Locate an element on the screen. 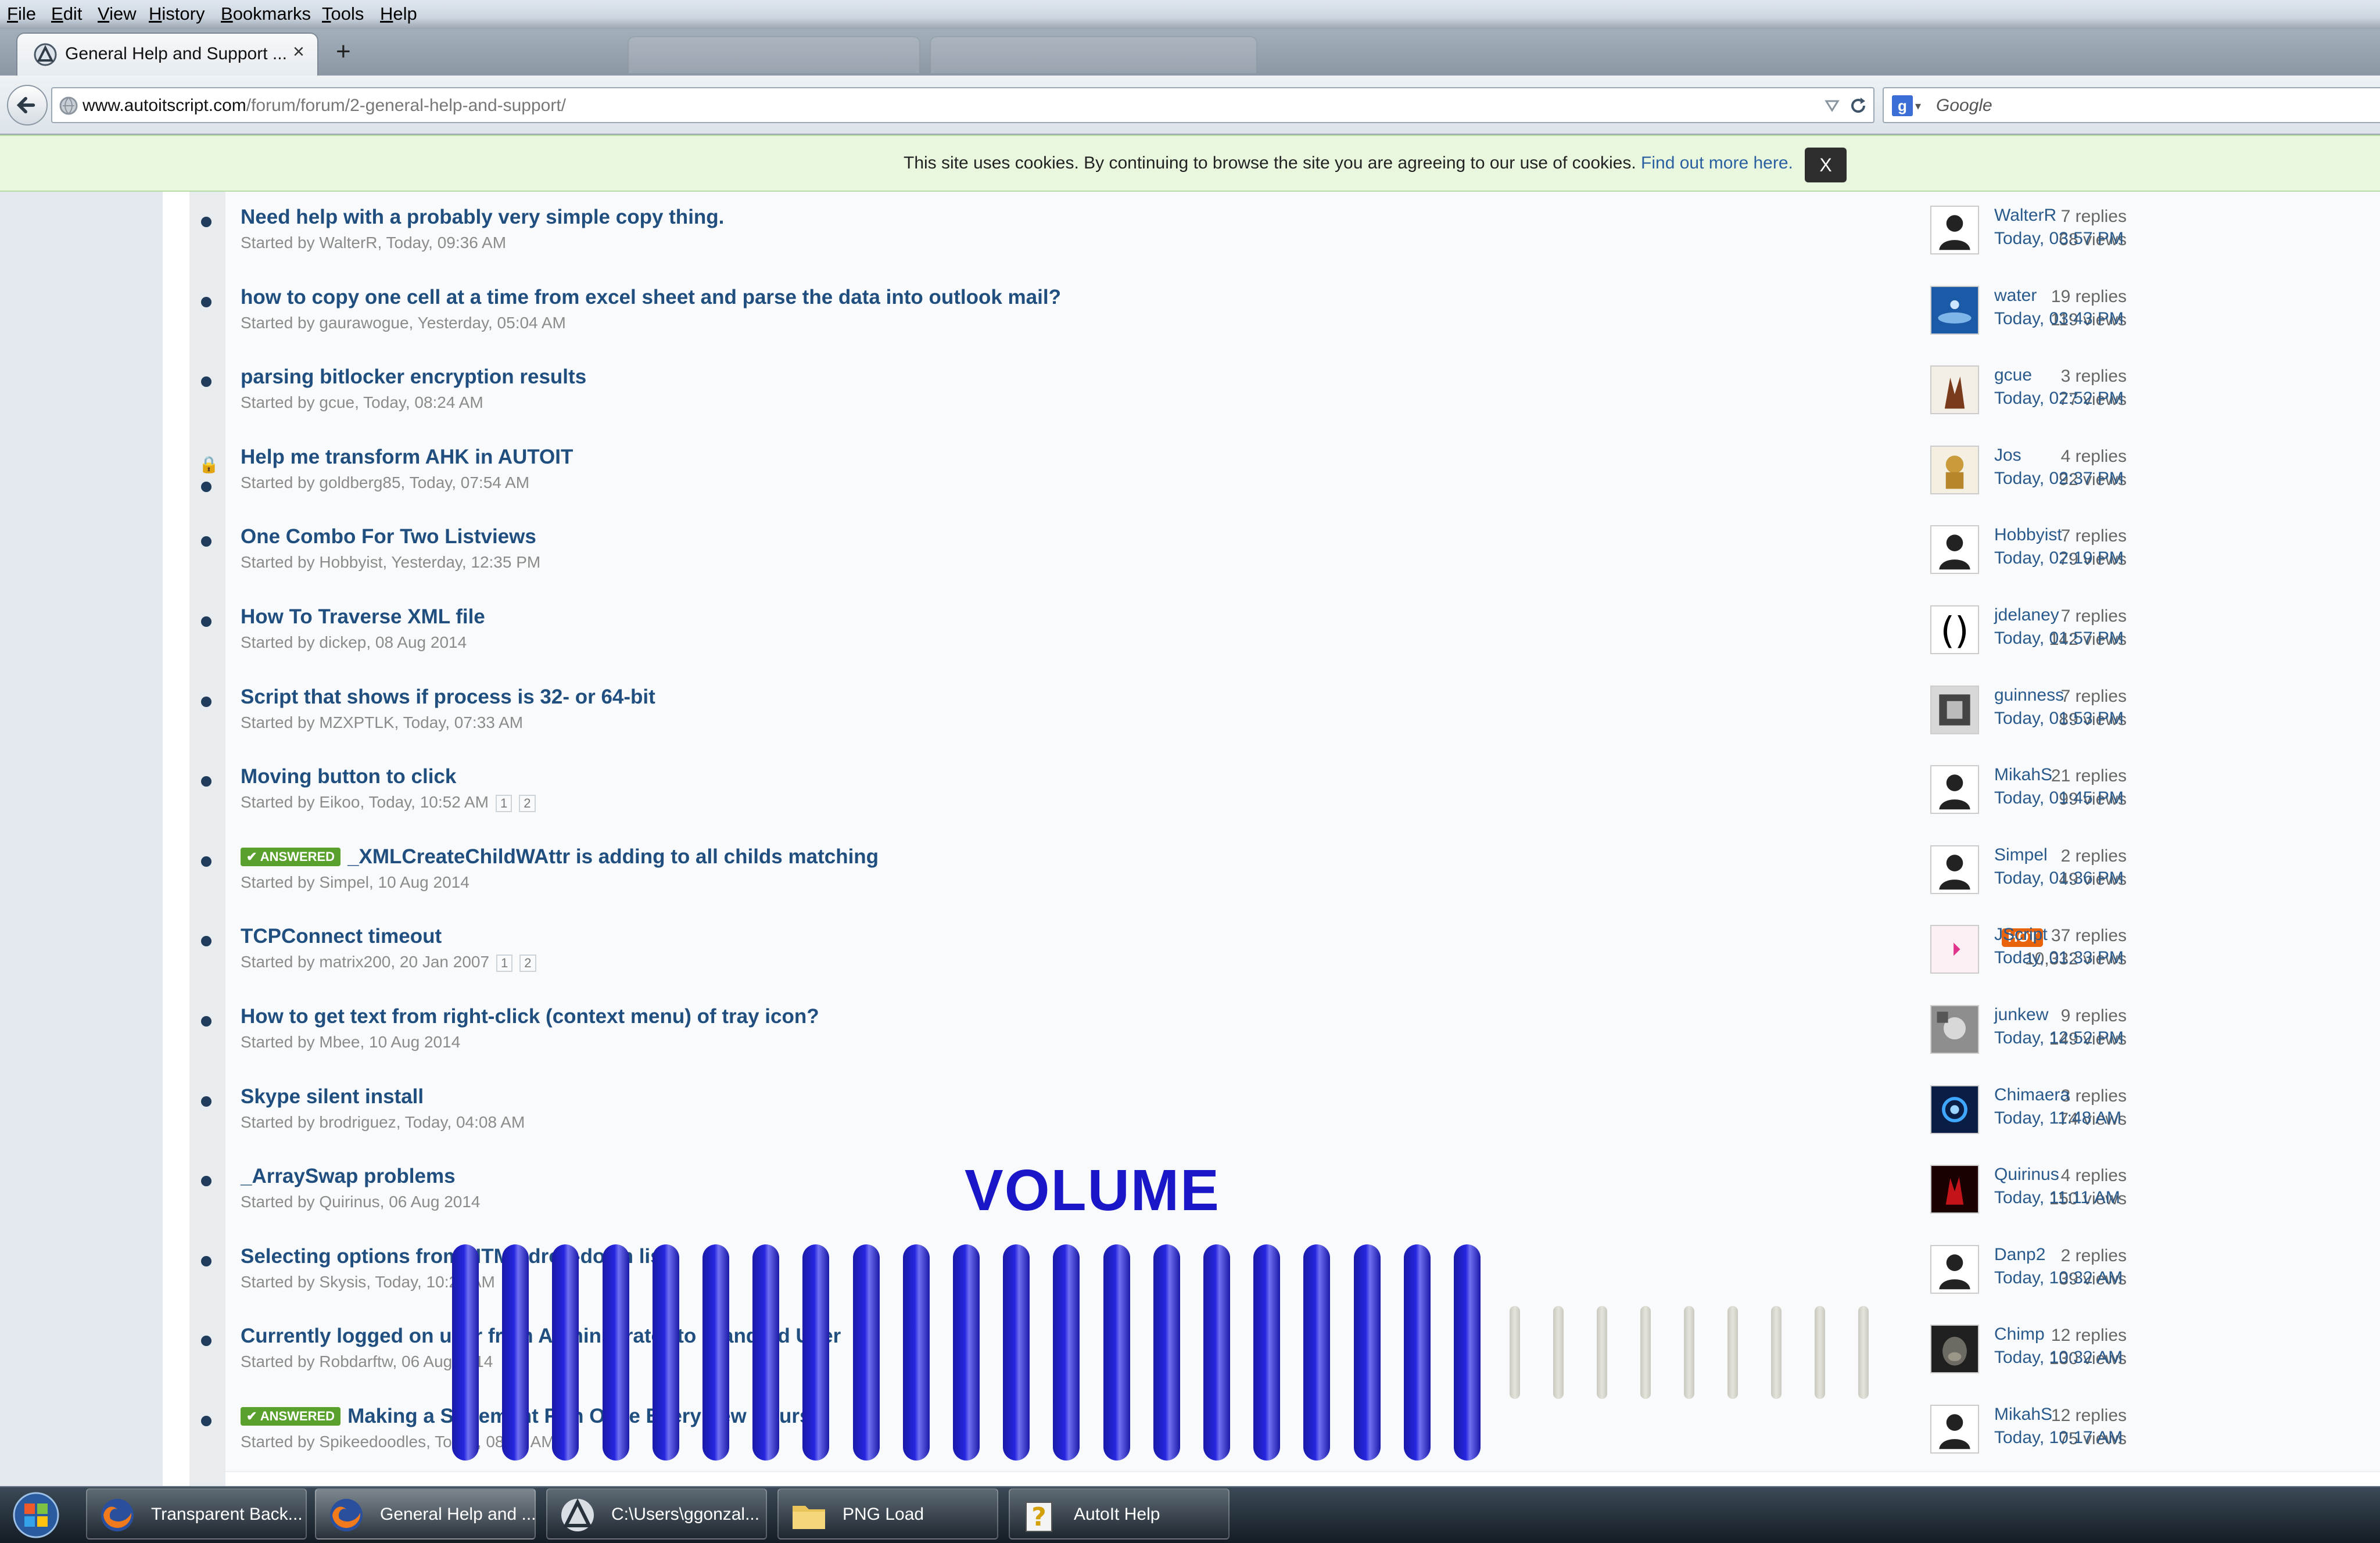 The height and width of the screenshot is (1543, 2380). last-post-time: Today, 11:48 AM is located at coordinates (2057, 1118).